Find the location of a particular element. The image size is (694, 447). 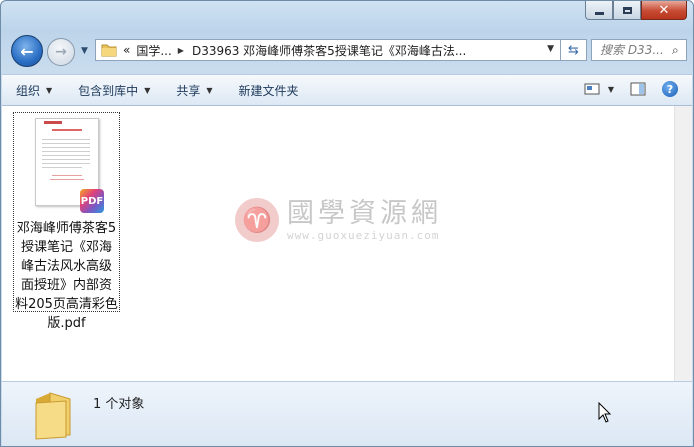

back-button: ← is located at coordinates (27, 51).